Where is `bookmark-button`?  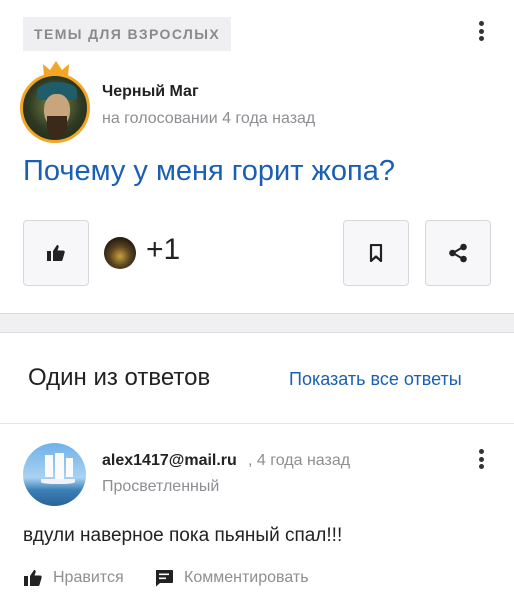 bookmark-button is located at coordinates (376, 253).